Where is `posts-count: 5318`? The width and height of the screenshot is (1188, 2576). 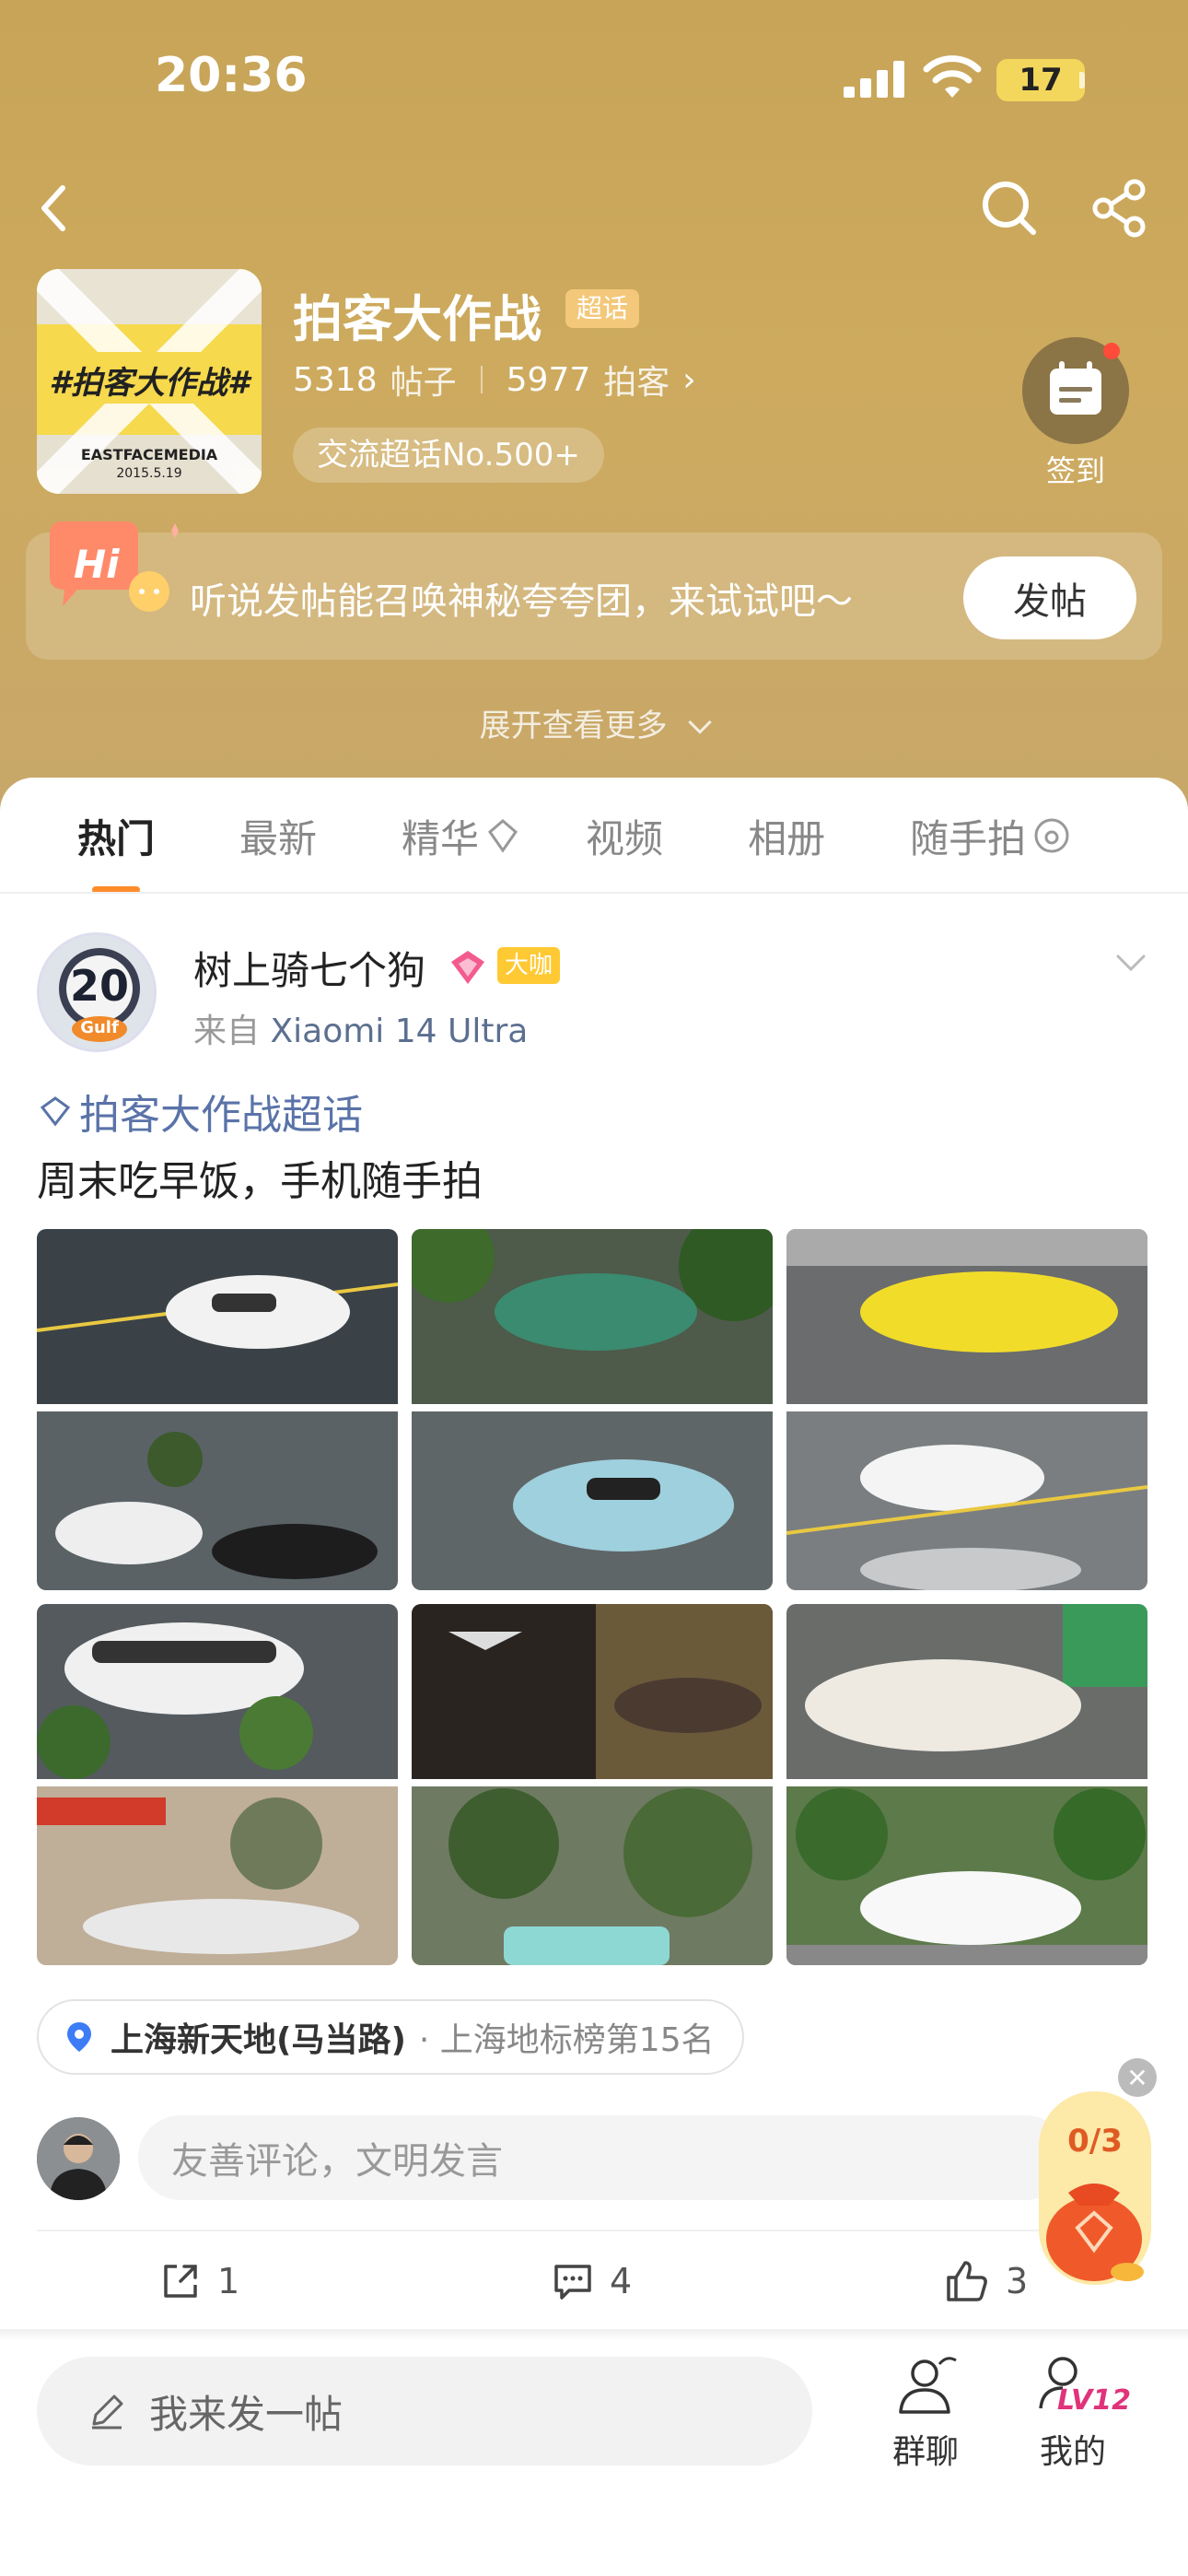 posts-count: 5318 is located at coordinates (335, 379).